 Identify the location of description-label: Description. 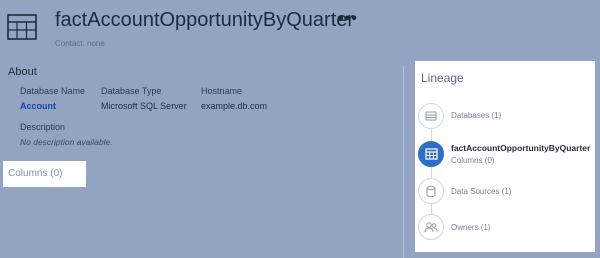
(43, 127).